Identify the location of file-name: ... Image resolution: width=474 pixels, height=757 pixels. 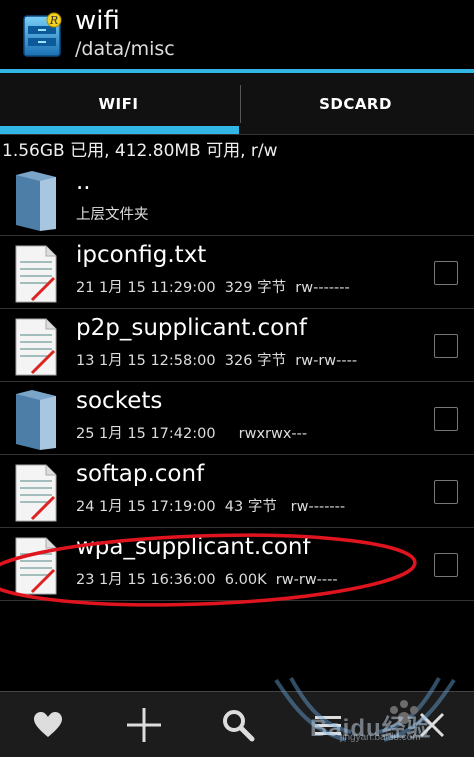
(83, 182).